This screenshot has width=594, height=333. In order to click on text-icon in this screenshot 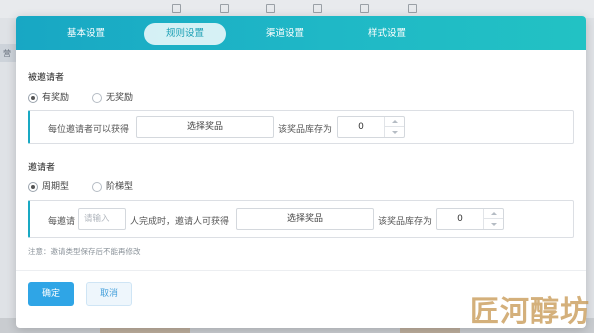, I will do `click(176, 8)`.